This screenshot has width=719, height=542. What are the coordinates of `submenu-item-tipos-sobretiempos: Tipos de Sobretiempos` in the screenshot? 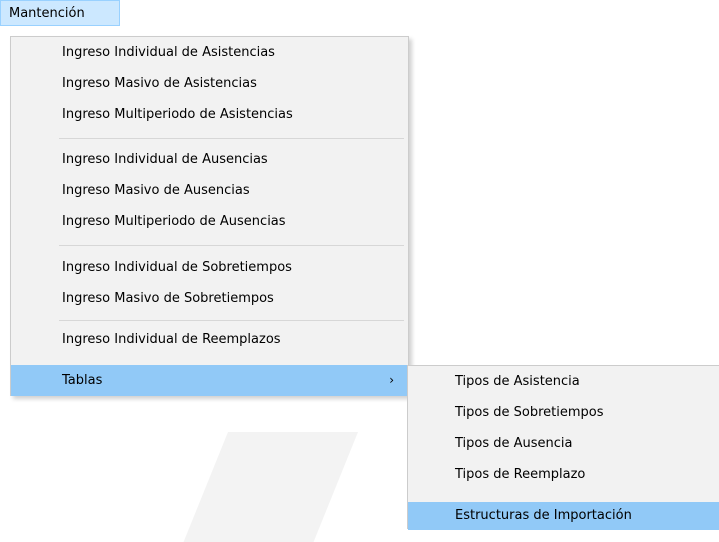 It's located at (563, 412).